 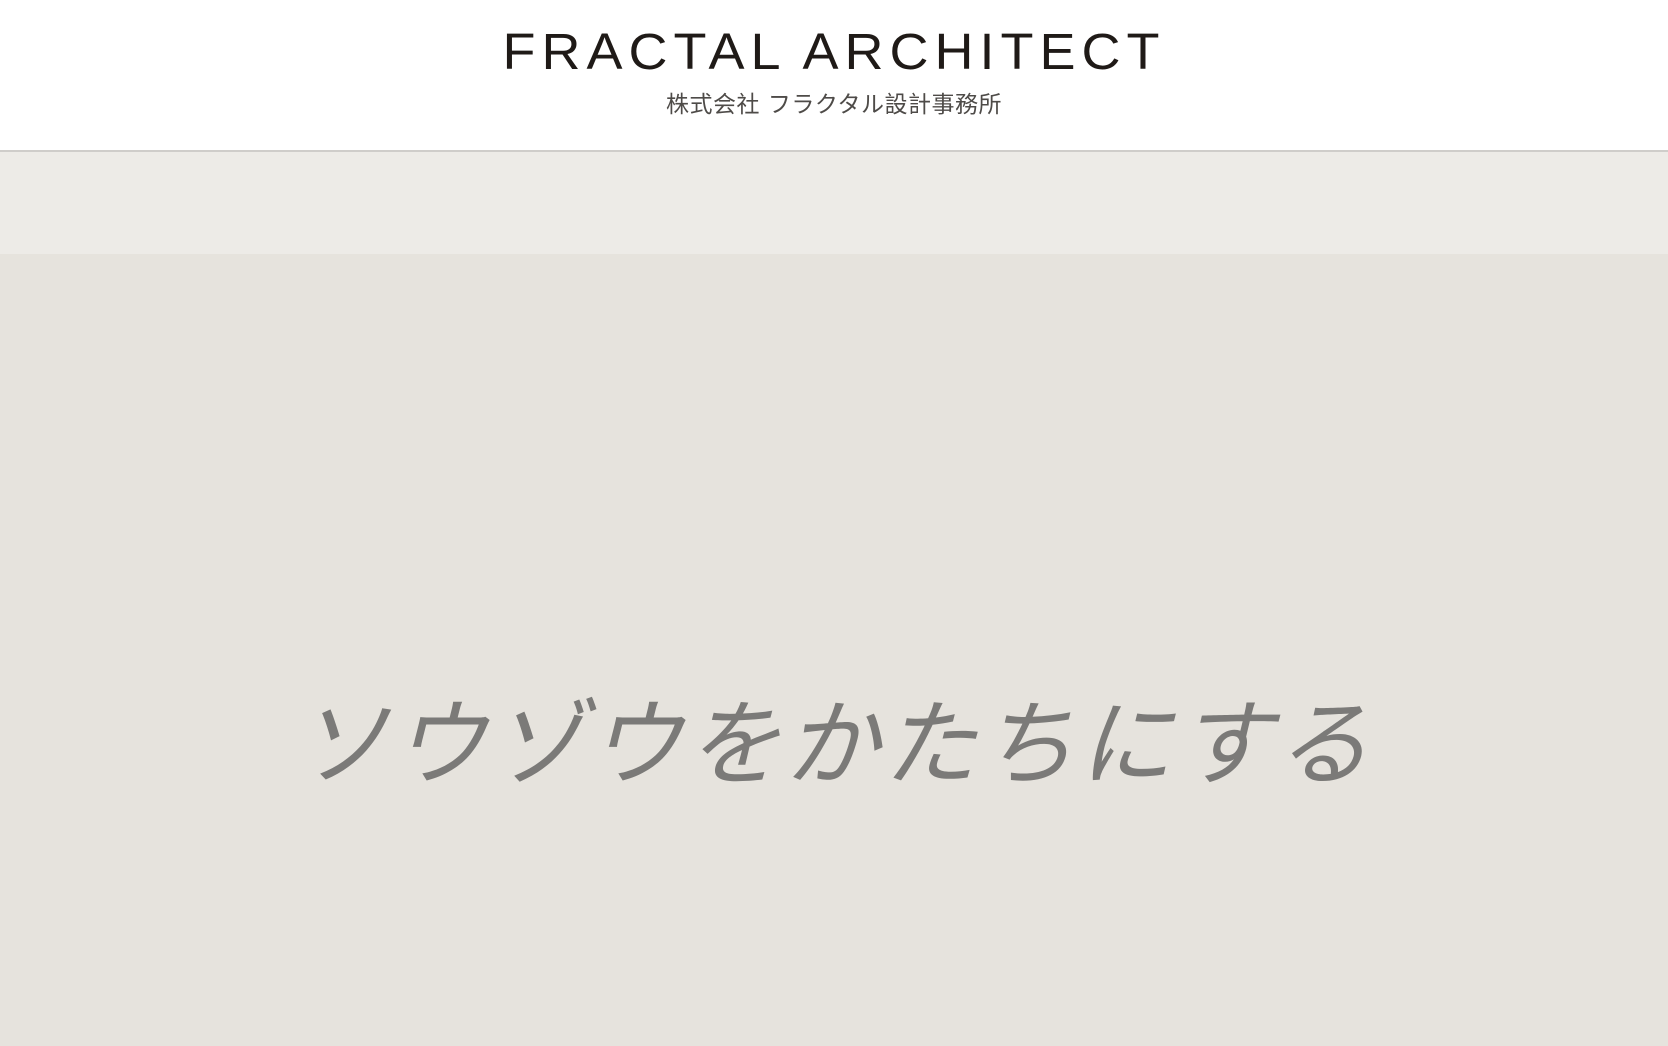 I want to click on hero-top-band, so click(x=834, y=203).